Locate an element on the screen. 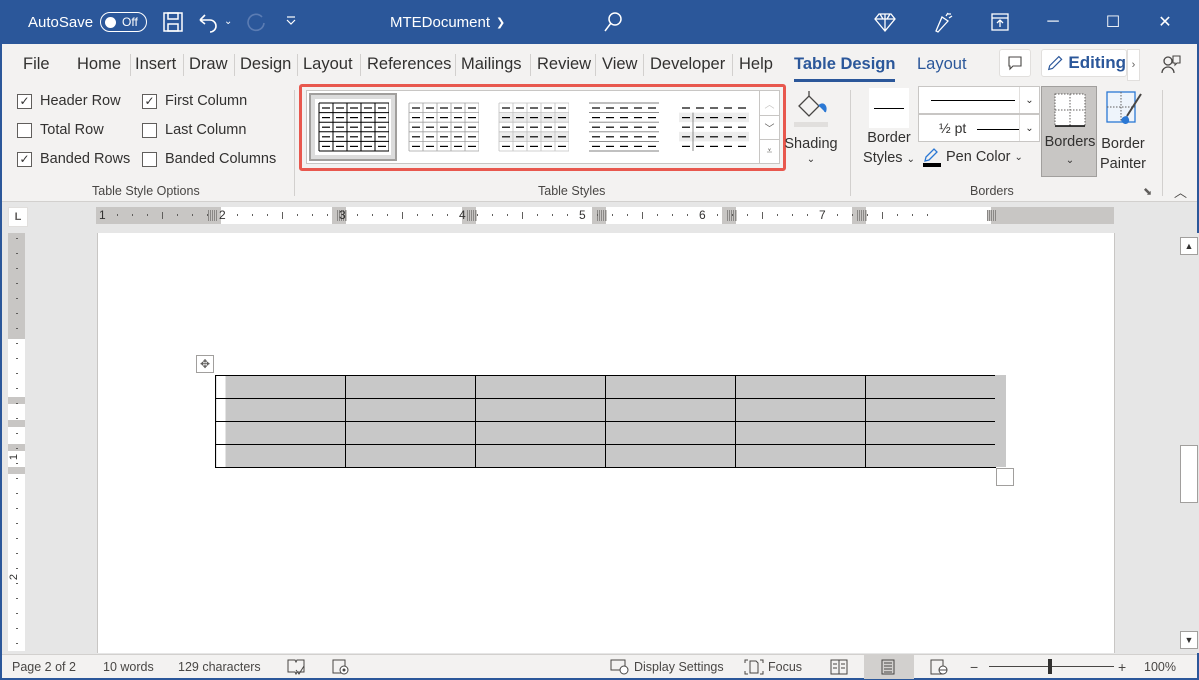 The image size is (1199, 680). ribbon-display-icon is located at coordinates (1000, 22).